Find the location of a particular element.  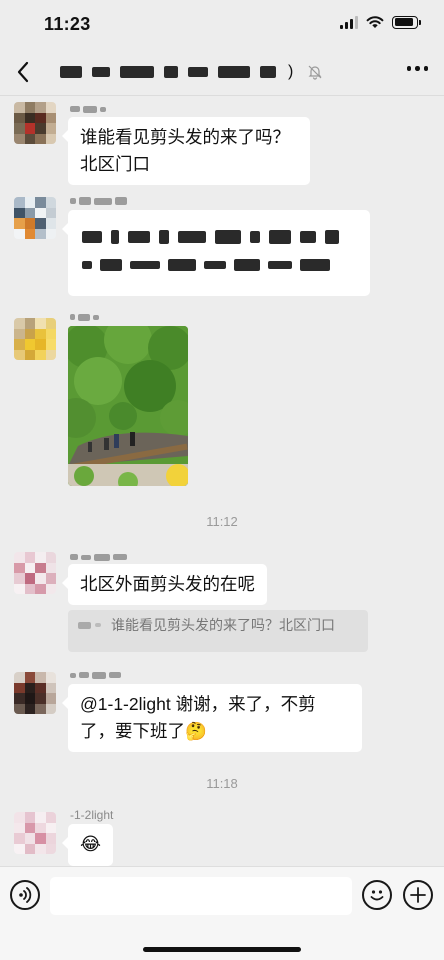

chat-title-suffix: ) is located at coordinates (291, 71).